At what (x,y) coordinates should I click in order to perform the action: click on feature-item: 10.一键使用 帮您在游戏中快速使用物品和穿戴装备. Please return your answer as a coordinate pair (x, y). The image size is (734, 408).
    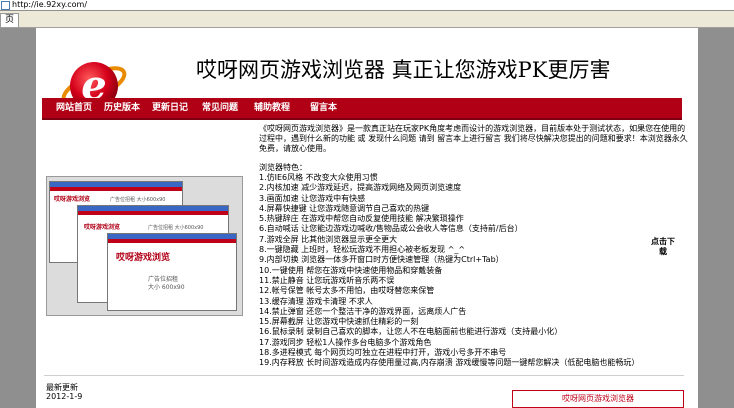
    Looking at the image, I should click on (351, 270).